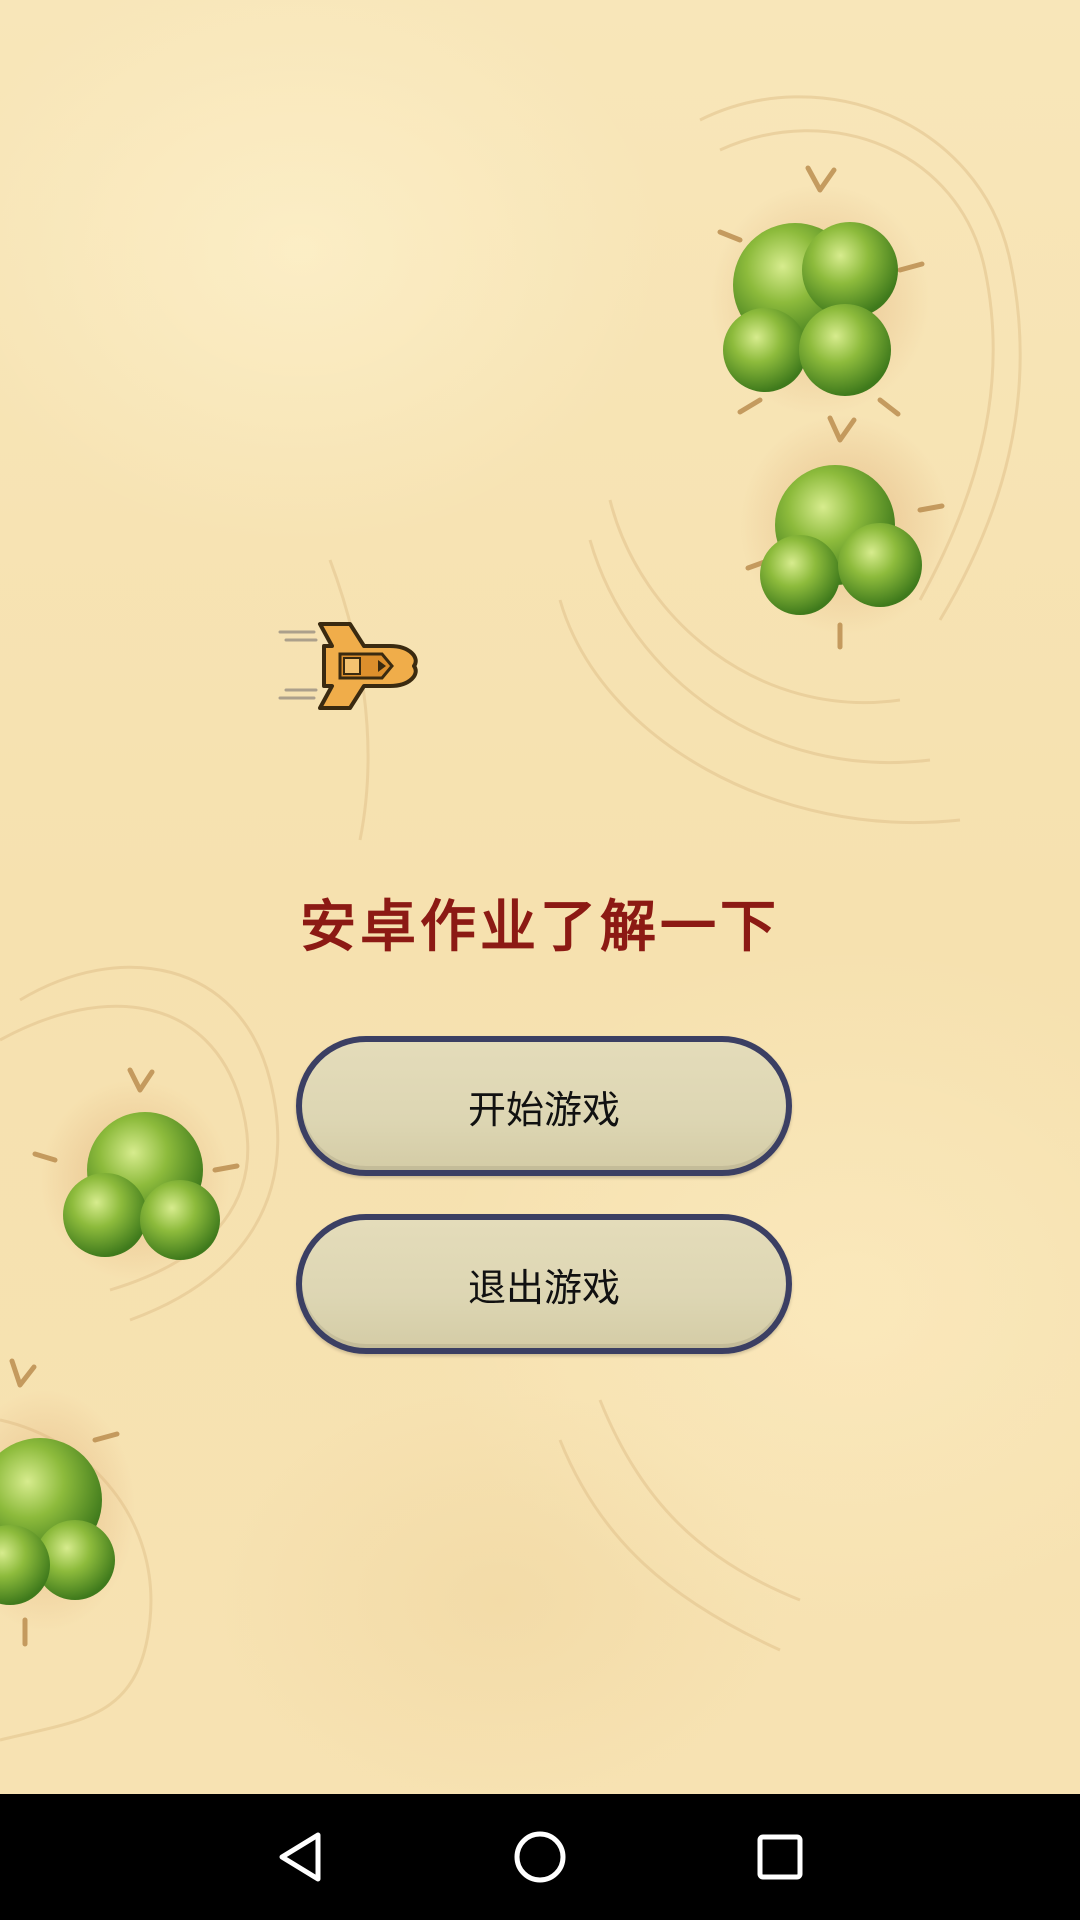 The width and height of the screenshot is (1080, 1920). I want to click on start-game-label: 开始游戏, so click(543, 1109).